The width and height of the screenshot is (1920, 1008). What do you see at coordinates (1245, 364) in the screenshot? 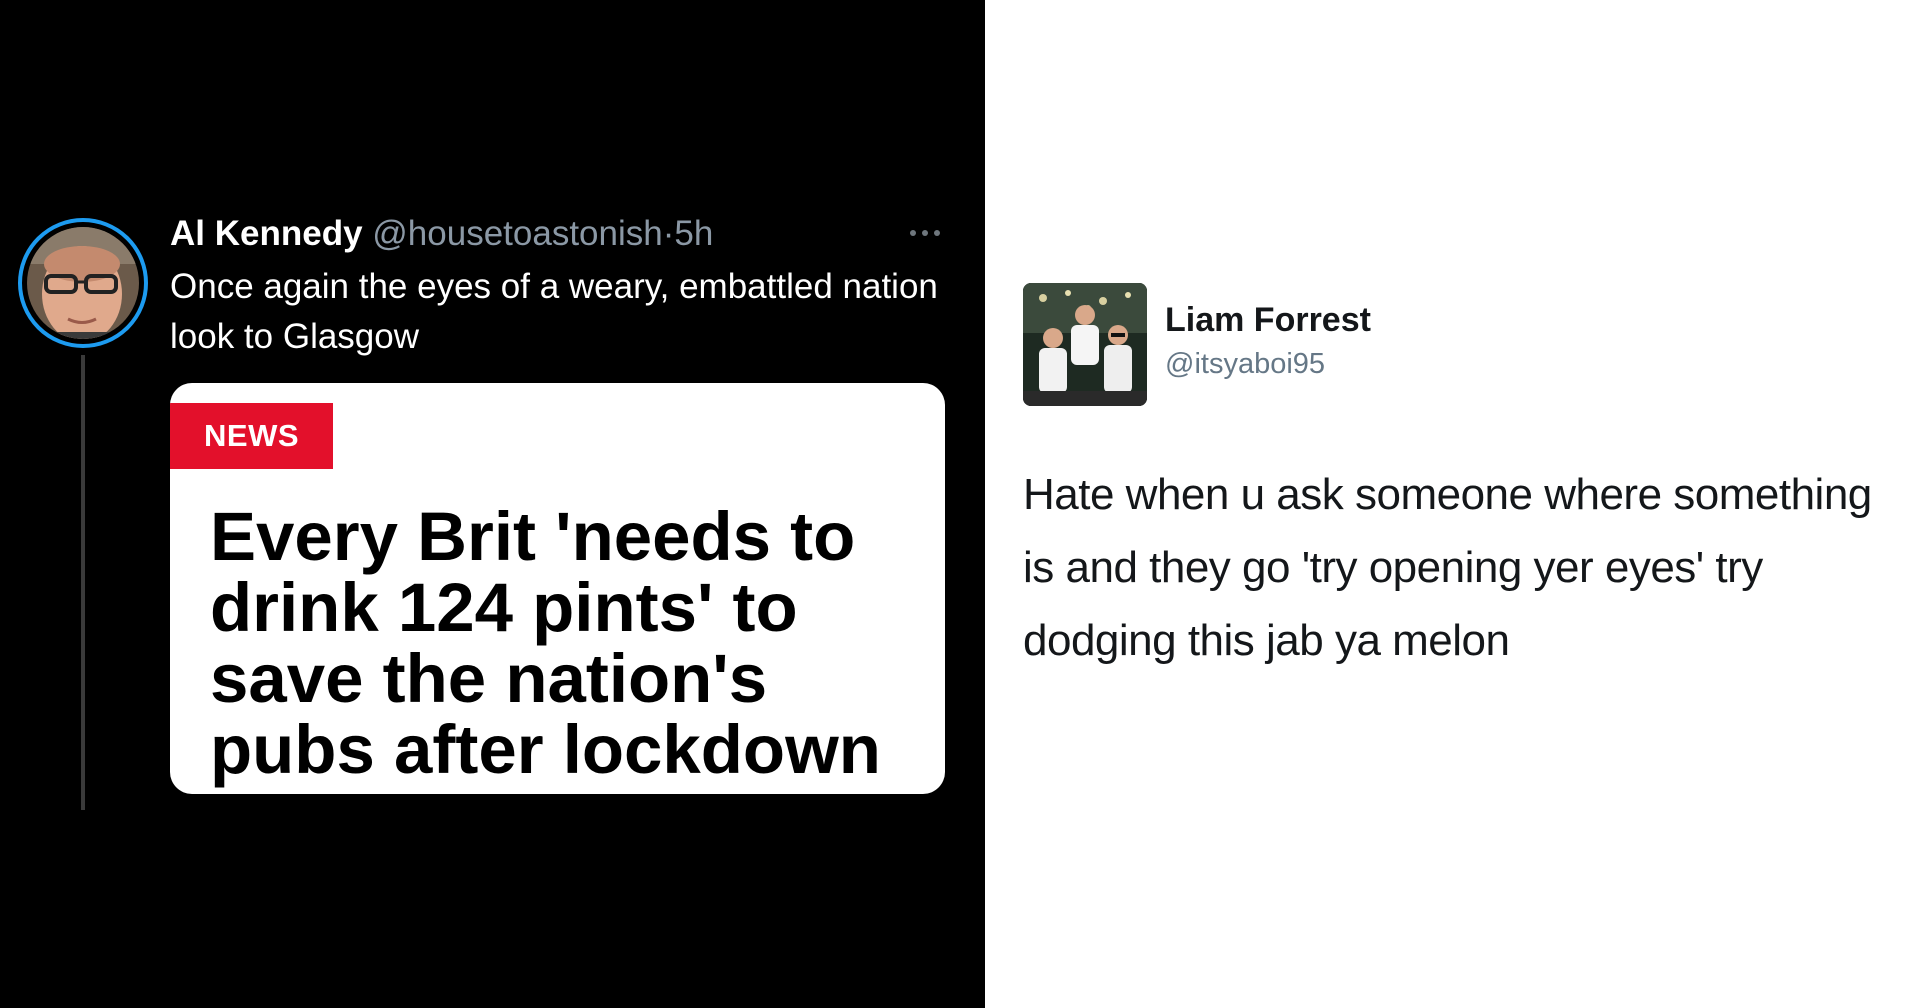
I see `author-handle: @itsyaboi95` at bounding box center [1245, 364].